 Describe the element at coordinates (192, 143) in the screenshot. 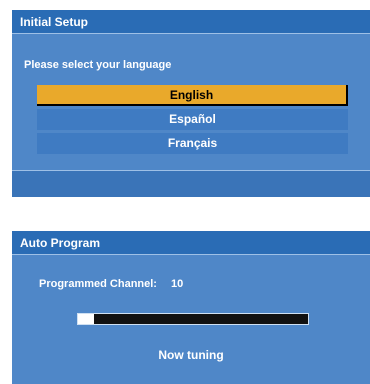

I see `language-option-francais: Français` at that location.